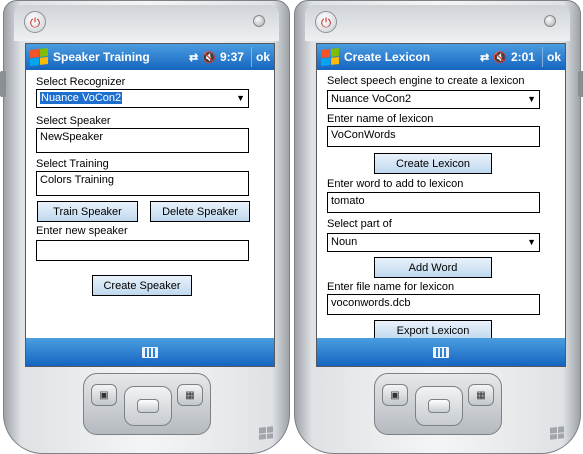 The width and height of the screenshot is (583, 454). What do you see at coordinates (387, 57) in the screenshot?
I see `window-title: Create Lexicon` at bounding box center [387, 57].